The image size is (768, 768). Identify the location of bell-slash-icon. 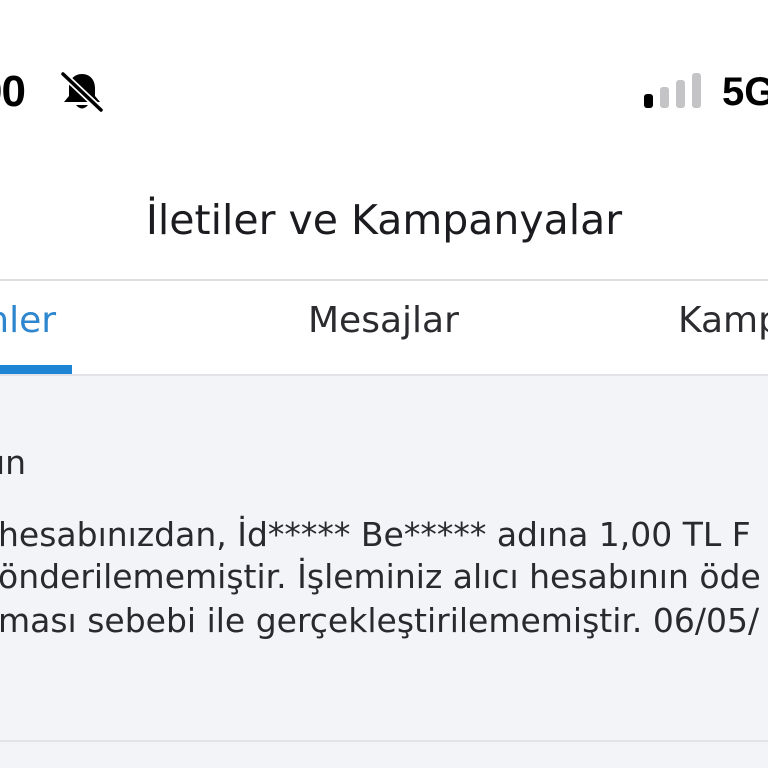
(82, 92).